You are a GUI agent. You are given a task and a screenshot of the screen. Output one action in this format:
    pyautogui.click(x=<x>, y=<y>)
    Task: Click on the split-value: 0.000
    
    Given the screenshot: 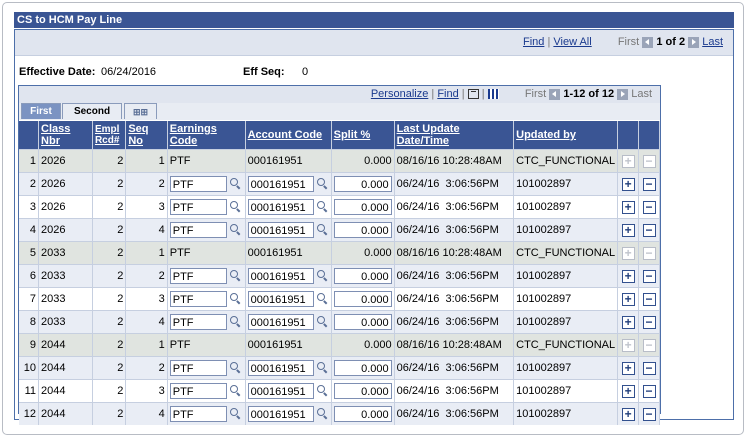 What is the action you would take?
    pyautogui.click(x=378, y=161)
    